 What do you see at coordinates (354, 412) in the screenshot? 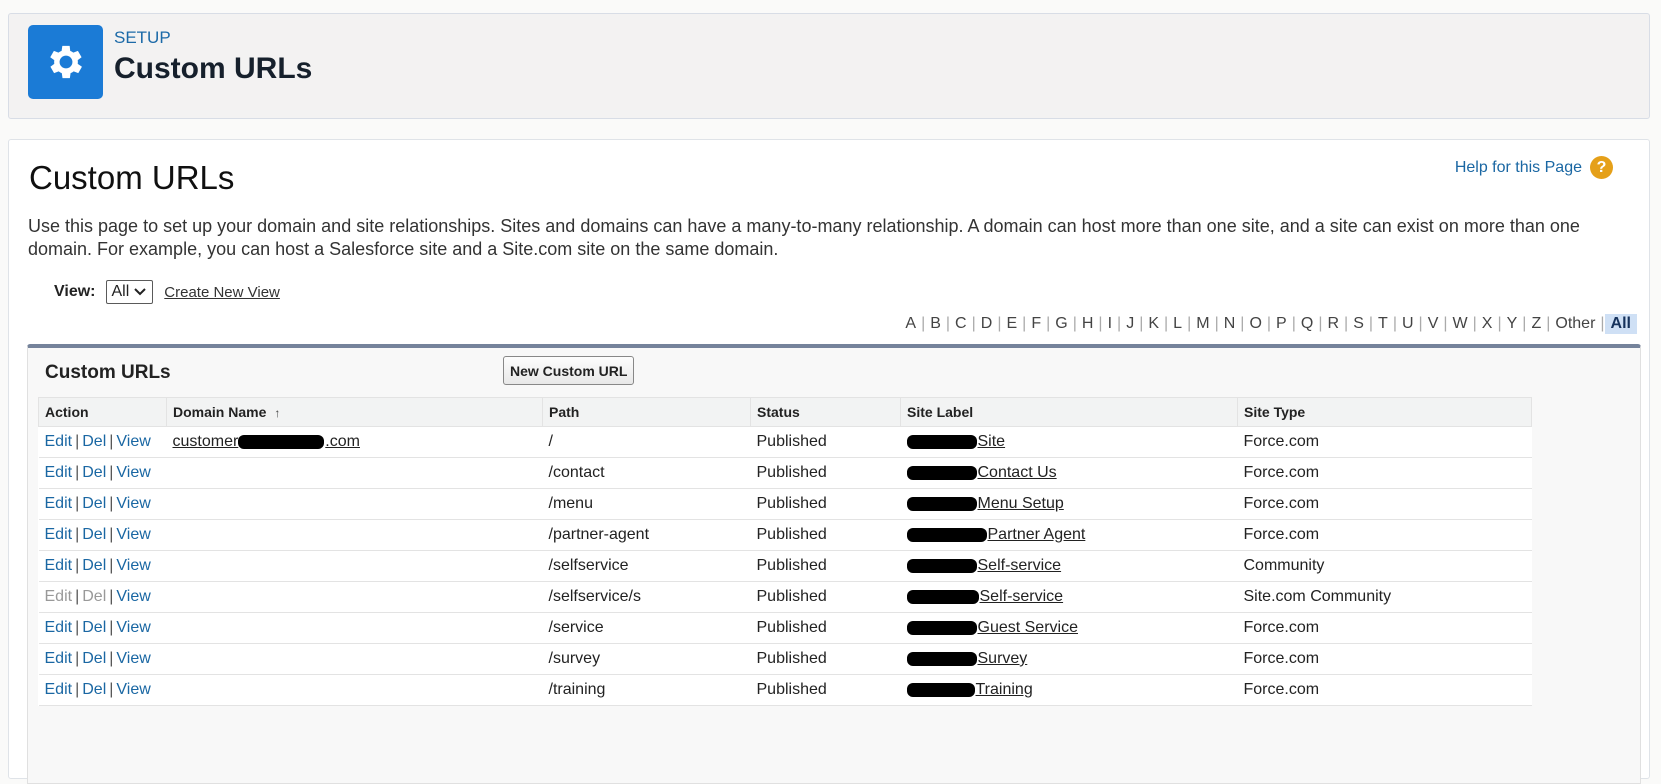
I see `column-header-domain-name: Domain Name ↑` at bounding box center [354, 412].